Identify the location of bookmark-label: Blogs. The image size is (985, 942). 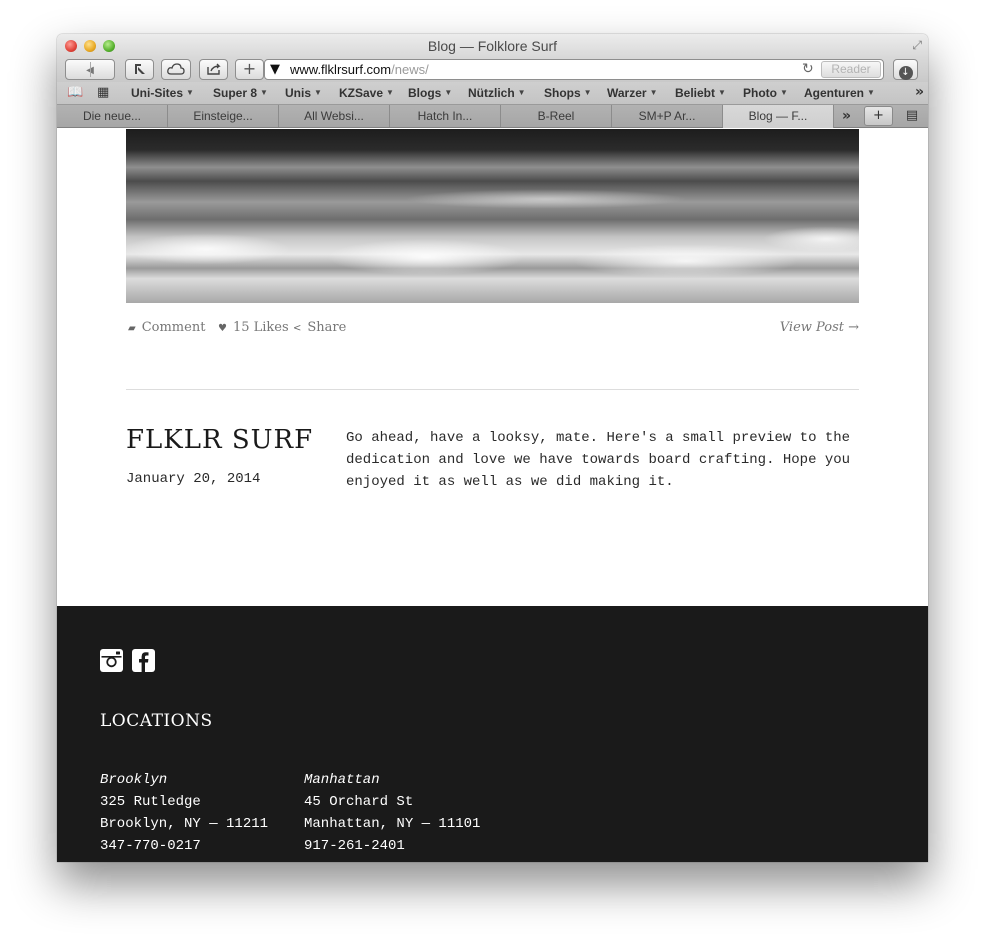
(425, 93).